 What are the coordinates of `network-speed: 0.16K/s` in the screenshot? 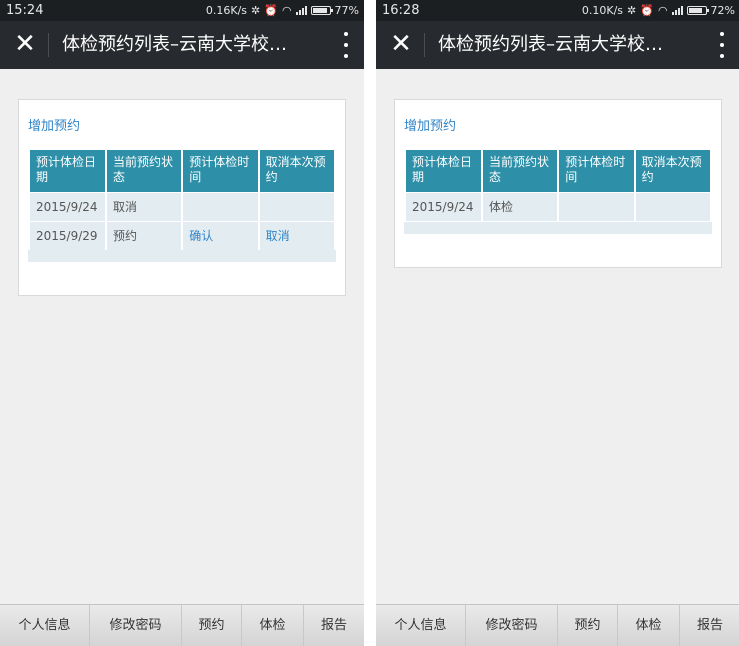 It's located at (226, 10).